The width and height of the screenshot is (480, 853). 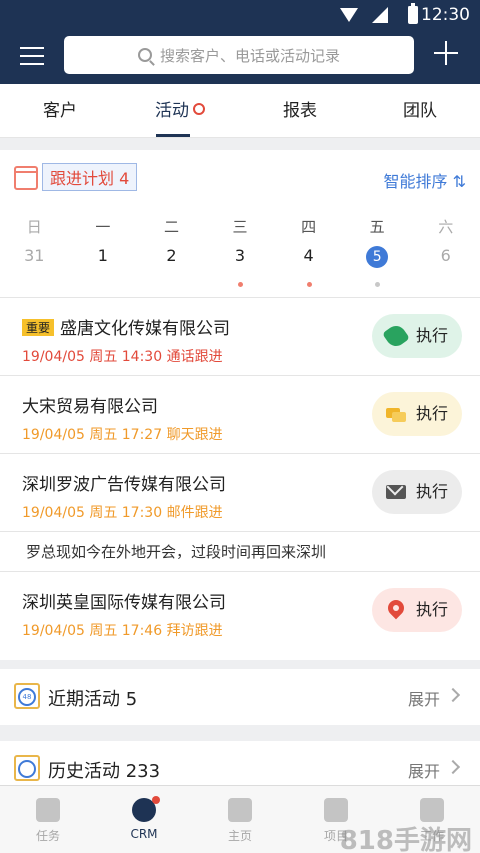 What do you see at coordinates (413, 13) in the screenshot?
I see `battery-icon` at bounding box center [413, 13].